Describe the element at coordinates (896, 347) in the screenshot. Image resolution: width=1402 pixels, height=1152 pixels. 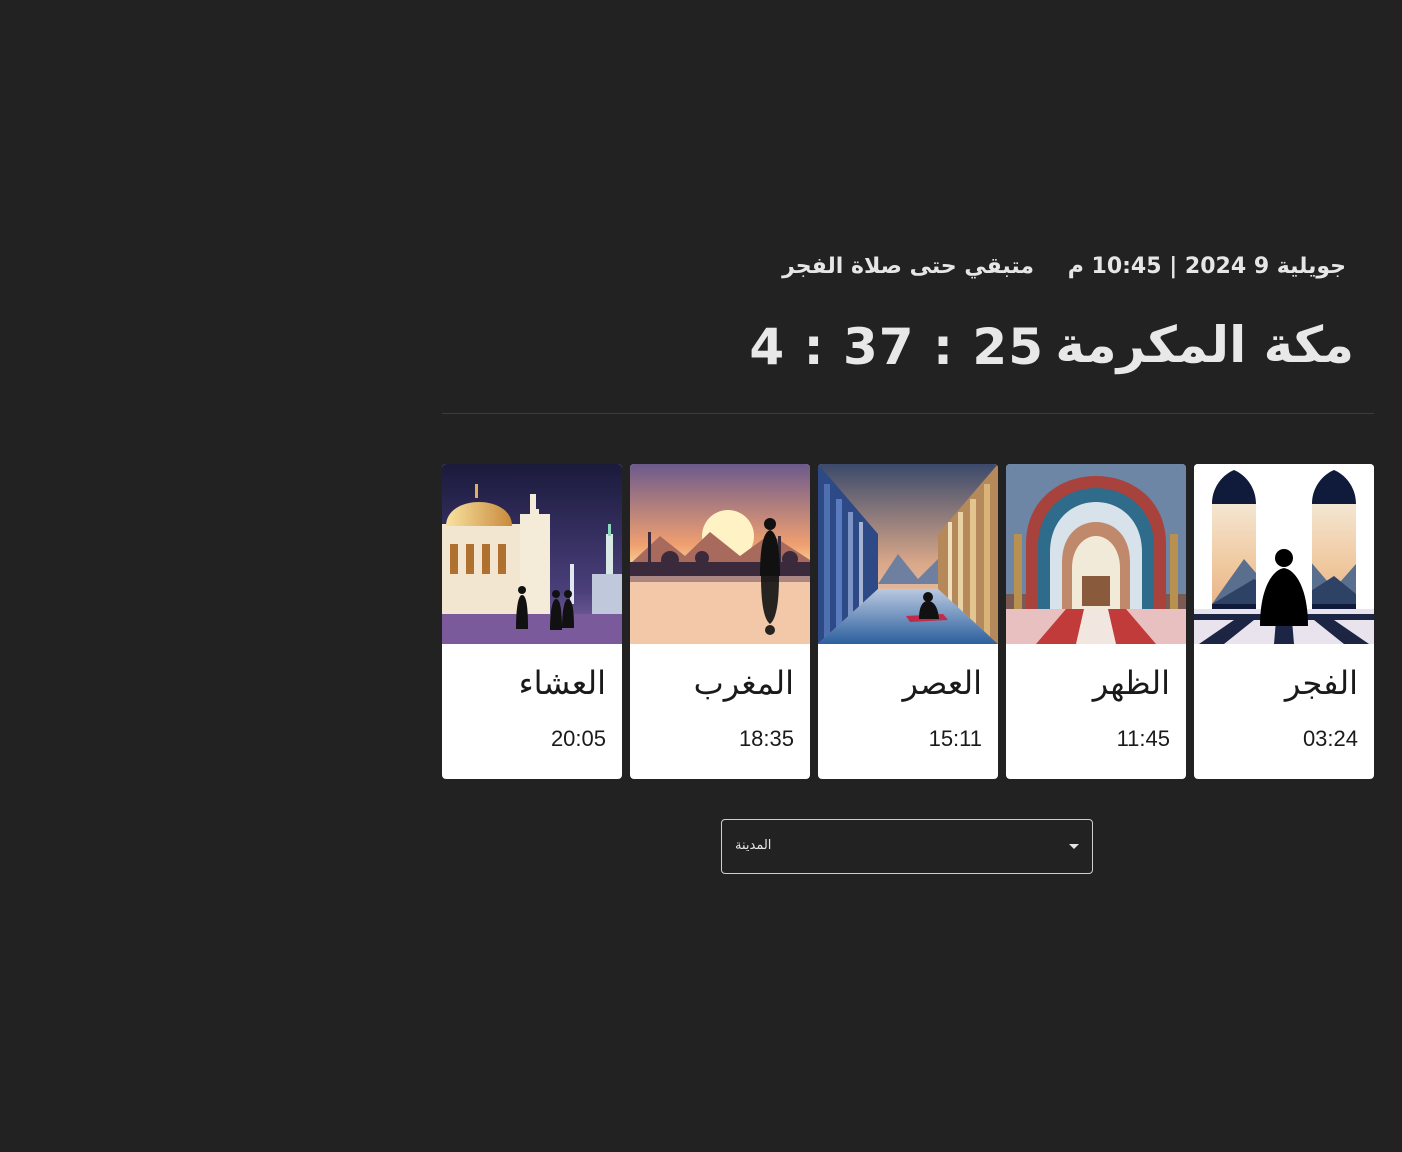
I see `countdown-timer: 4 : 37 : 25` at that location.